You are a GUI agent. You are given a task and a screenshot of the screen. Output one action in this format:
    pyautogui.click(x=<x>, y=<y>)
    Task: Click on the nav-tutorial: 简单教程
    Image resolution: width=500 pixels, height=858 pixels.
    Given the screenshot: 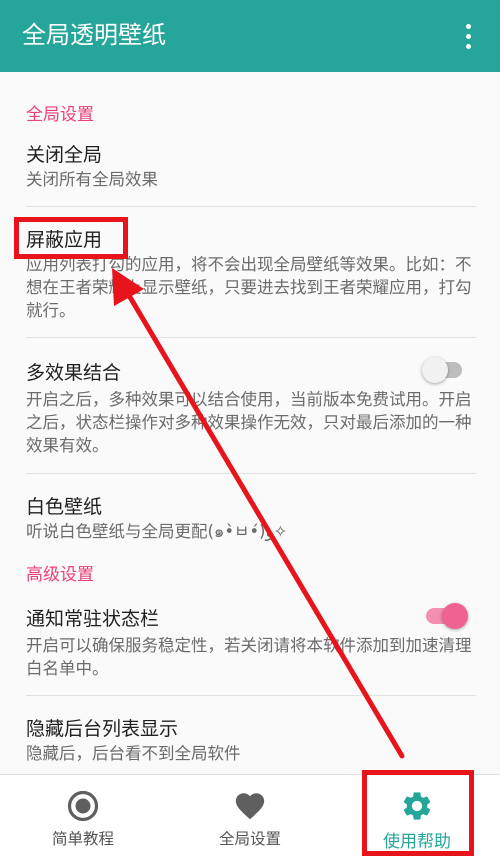 What is the action you would take?
    pyautogui.click(x=83, y=816)
    